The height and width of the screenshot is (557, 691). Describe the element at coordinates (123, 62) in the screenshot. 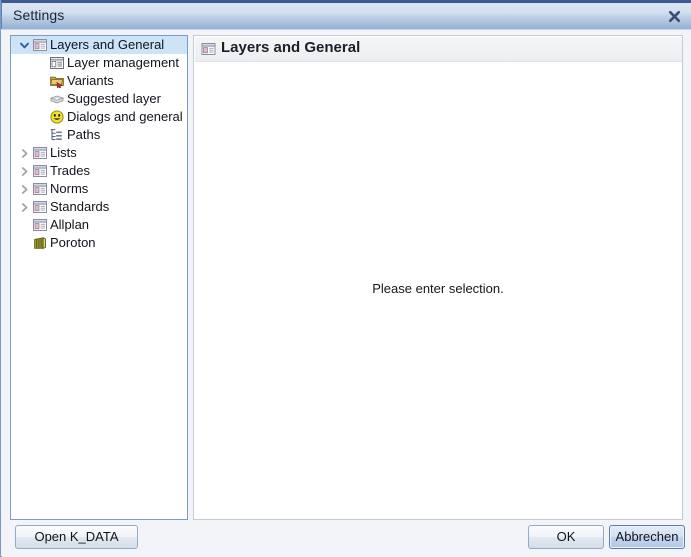

I see `tree-item-label: Layer management` at that location.